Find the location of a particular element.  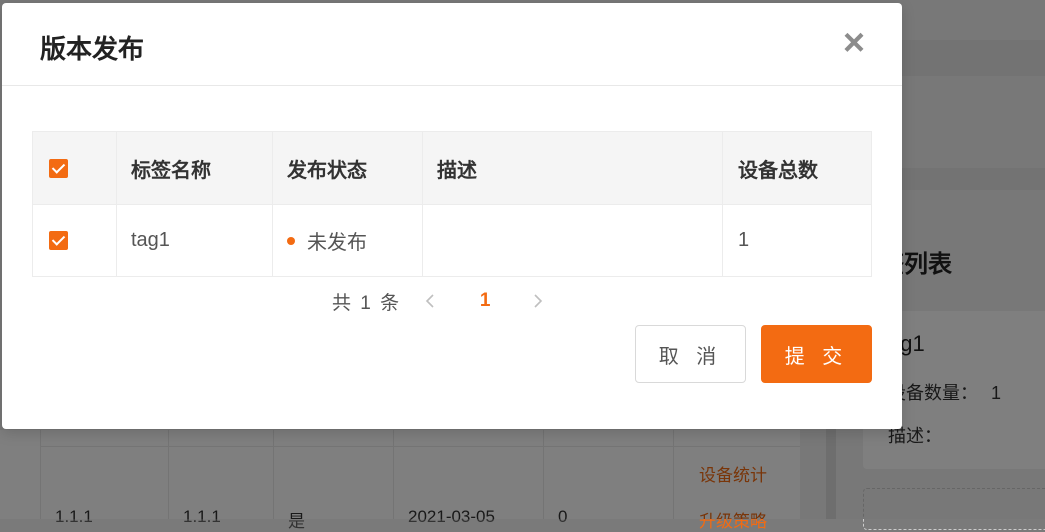

status-text: 未发布 is located at coordinates (337, 243).